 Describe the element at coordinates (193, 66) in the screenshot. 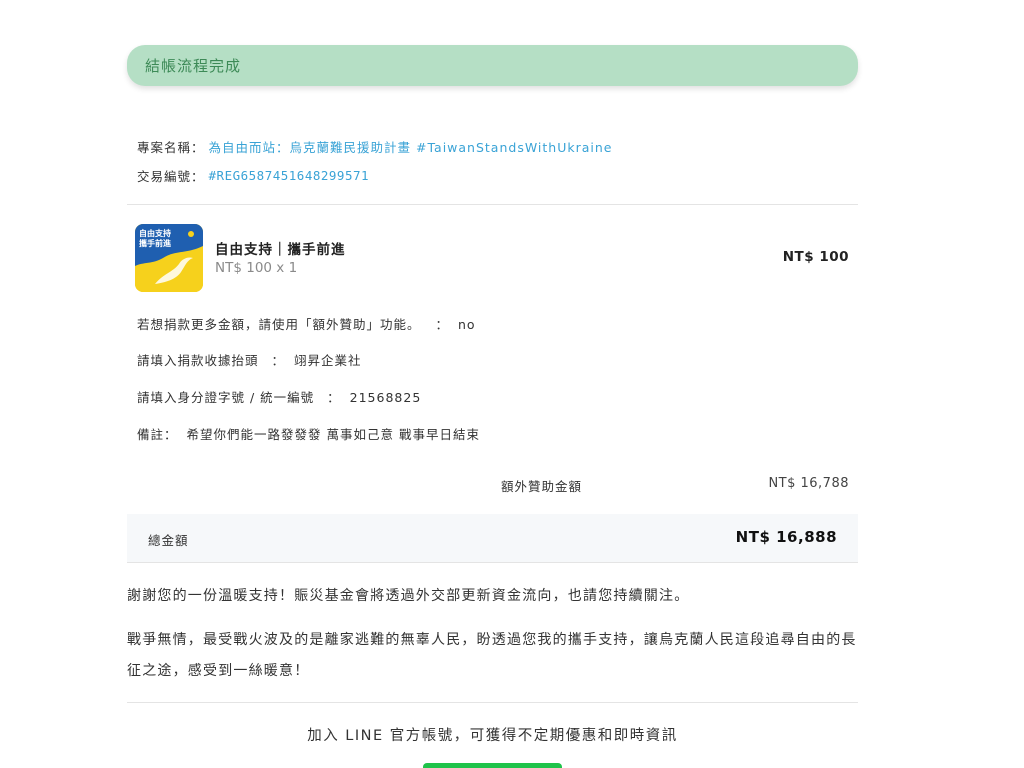

I see `banner-text: 結帳流程完成` at that location.